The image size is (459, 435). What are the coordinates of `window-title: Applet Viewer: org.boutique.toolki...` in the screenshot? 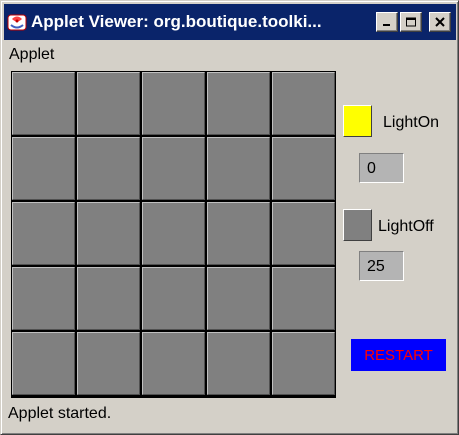 It's located at (176, 21).